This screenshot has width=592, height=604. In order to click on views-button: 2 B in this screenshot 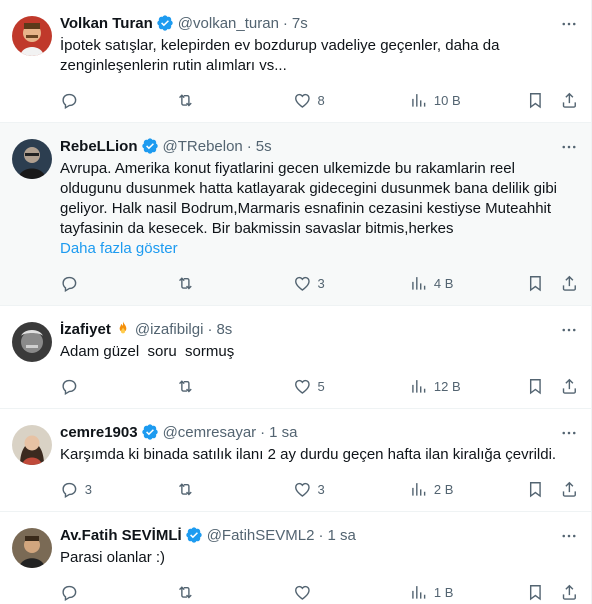, I will do `click(467, 489)`.